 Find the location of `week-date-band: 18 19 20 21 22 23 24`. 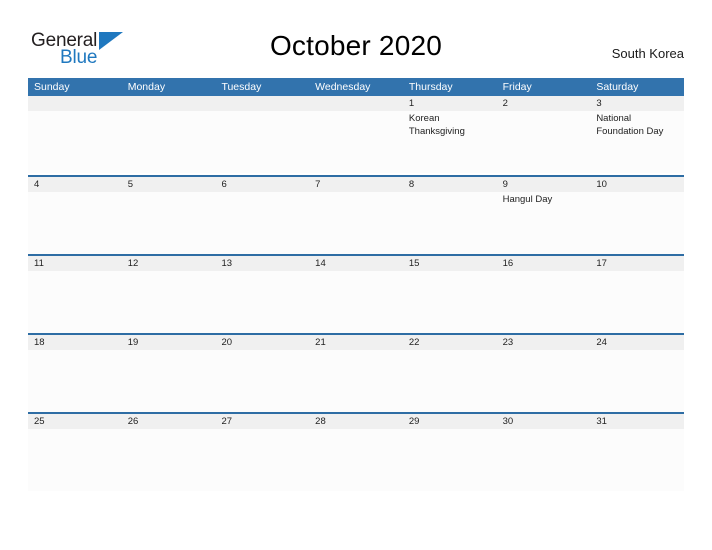

week-date-band: 18 19 20 21 22 23 24 is located at coordinates (356, 342).